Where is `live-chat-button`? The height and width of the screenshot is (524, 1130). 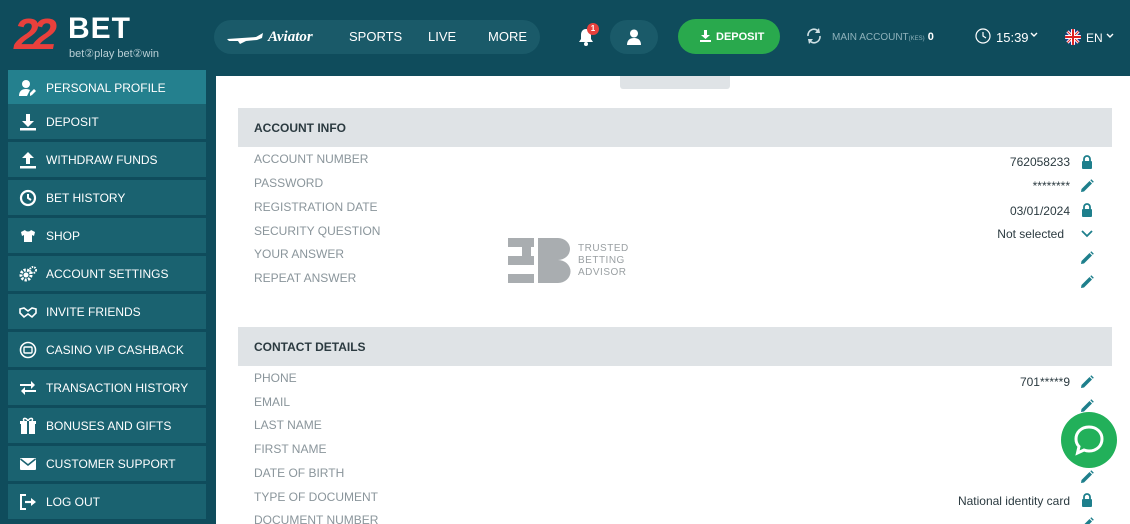 live-chat-button is located at coordinates (1089, 440).